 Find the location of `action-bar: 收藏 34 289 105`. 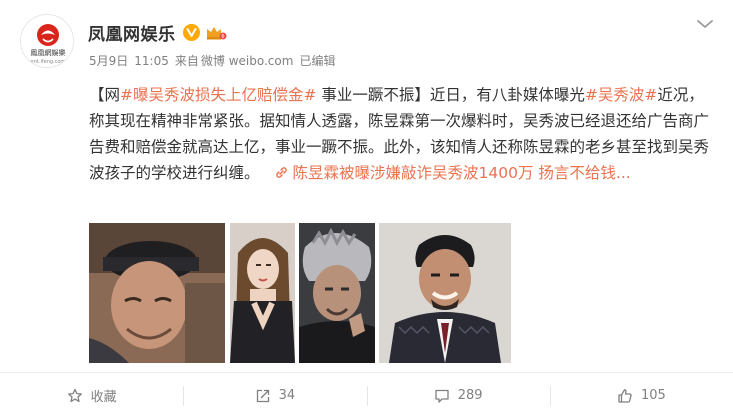

action-bar: 收藏 34 289 105 is located at coordinates (366, 395).